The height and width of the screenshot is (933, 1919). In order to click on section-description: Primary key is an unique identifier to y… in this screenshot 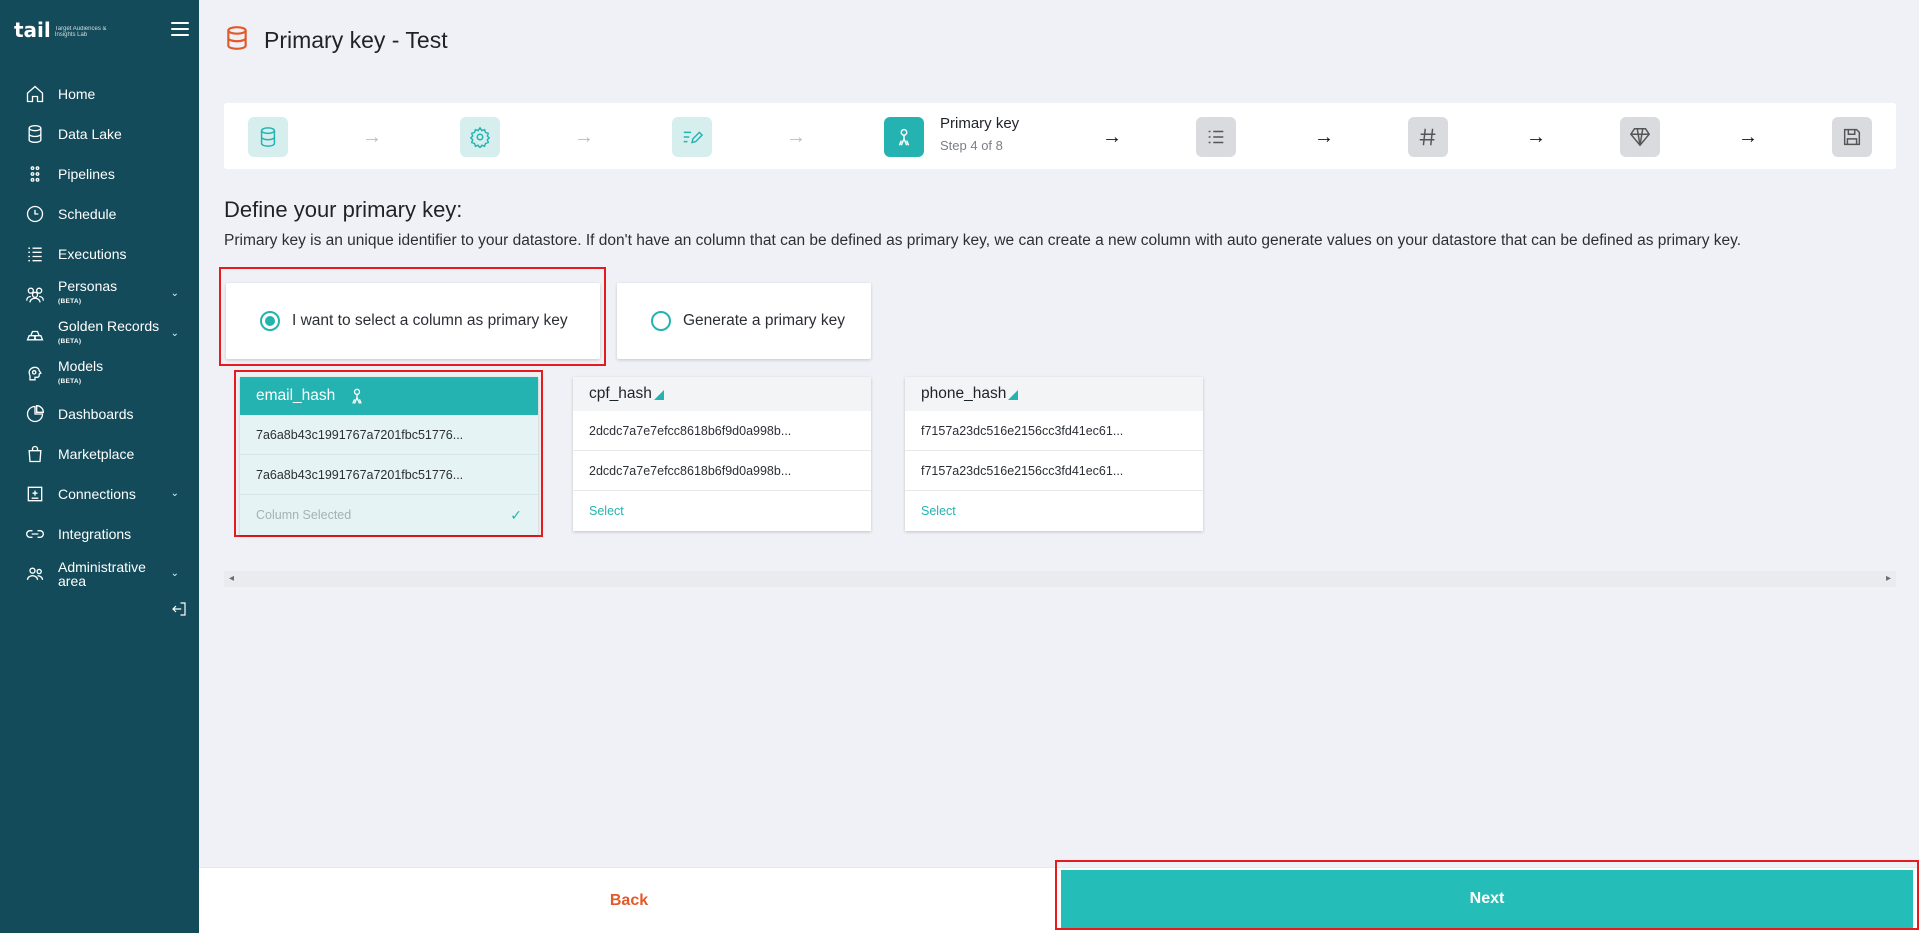, I will do `click(983, 240)`.